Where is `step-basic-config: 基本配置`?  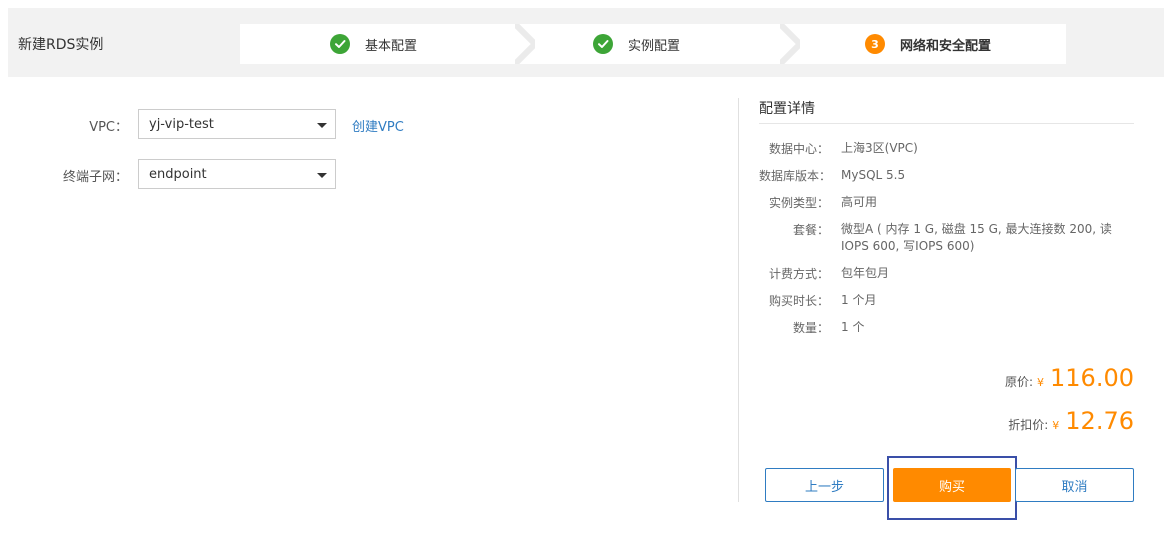 step-basic-config: 基本配置 is located at coordinates (373, 44).